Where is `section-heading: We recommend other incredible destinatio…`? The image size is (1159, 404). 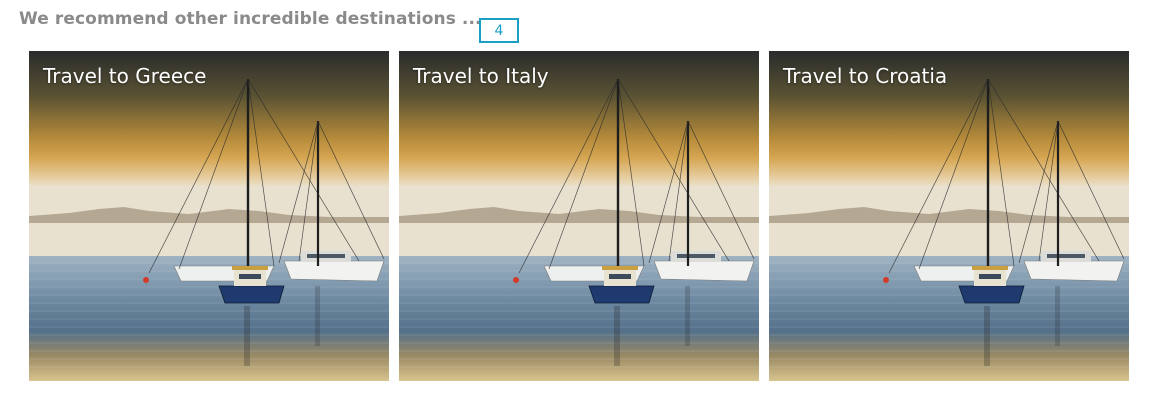
section-heading: We recommend other incredible destinatio… is located at coordinates (250, 19).